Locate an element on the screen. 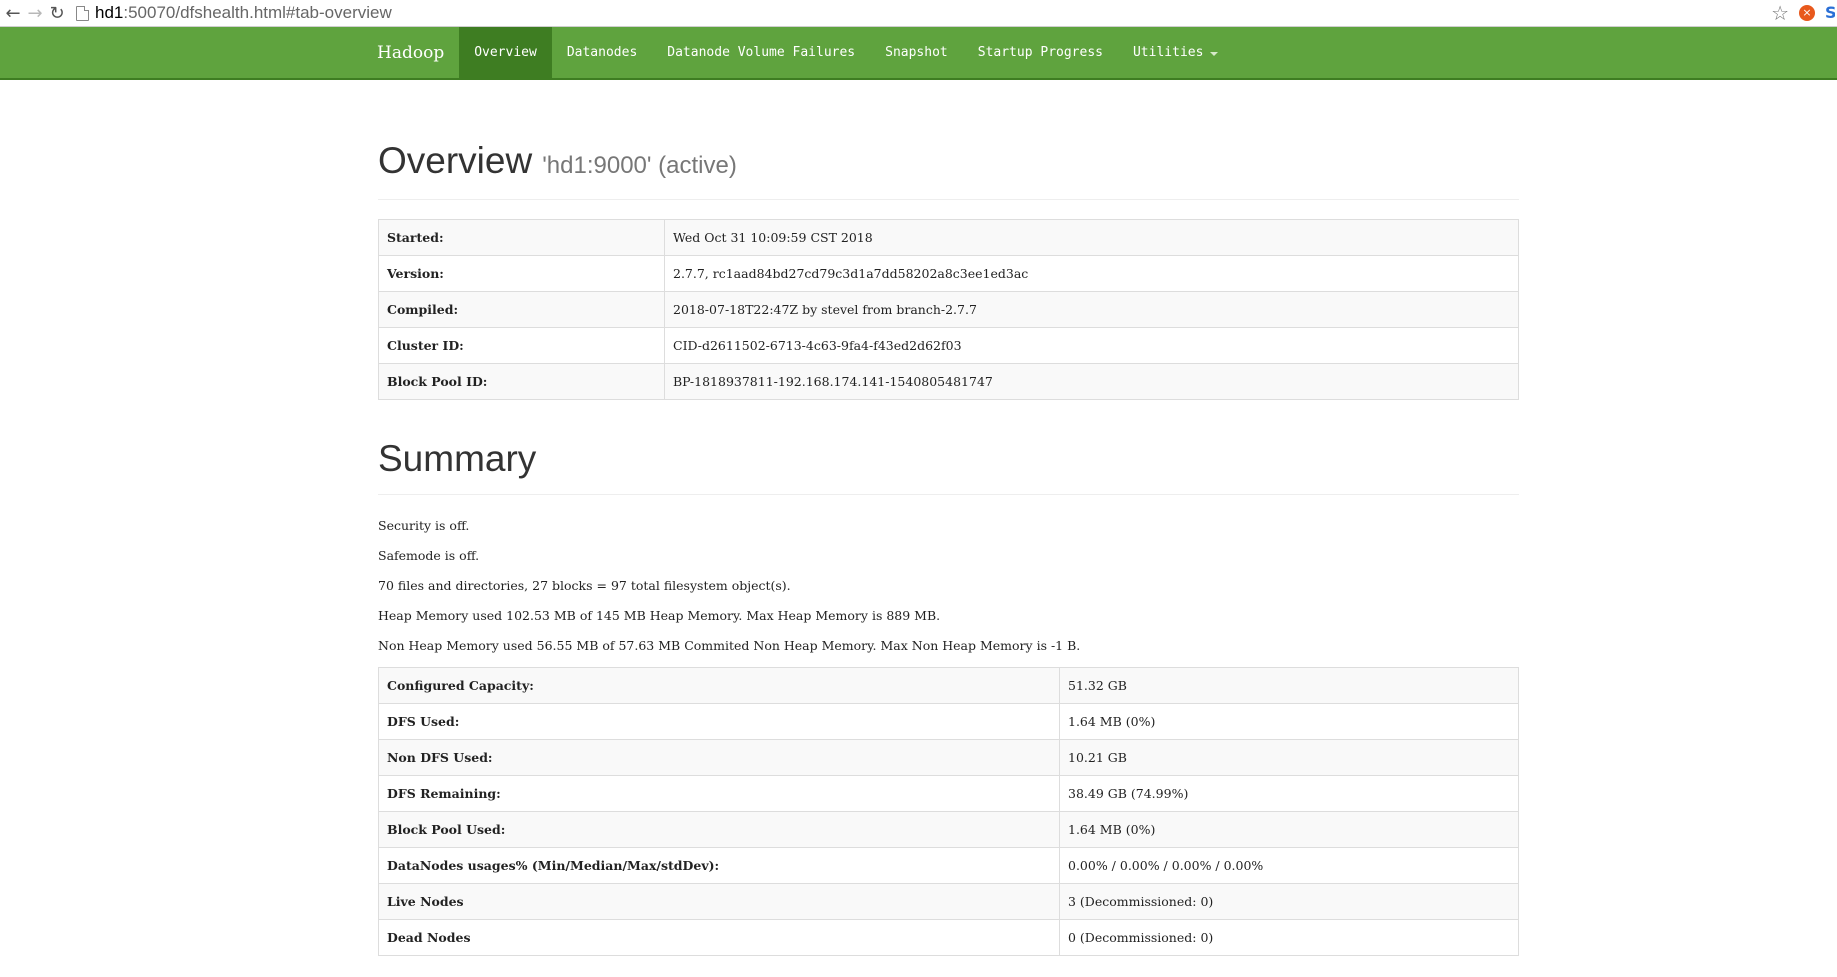 The image size is (1837, 977). nav-tab-startup-progress: Startup Progress is located at coordinates (1040, 52).